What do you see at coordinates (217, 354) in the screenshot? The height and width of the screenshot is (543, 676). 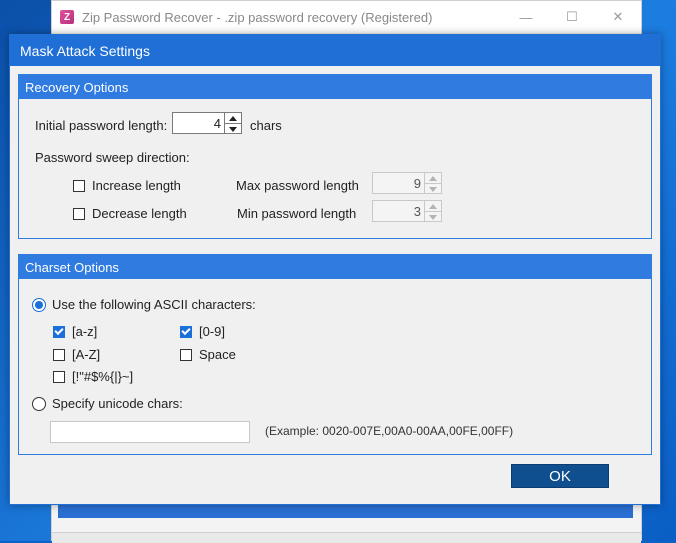 I see `space-label: Space` at bounding box center [217, 354].